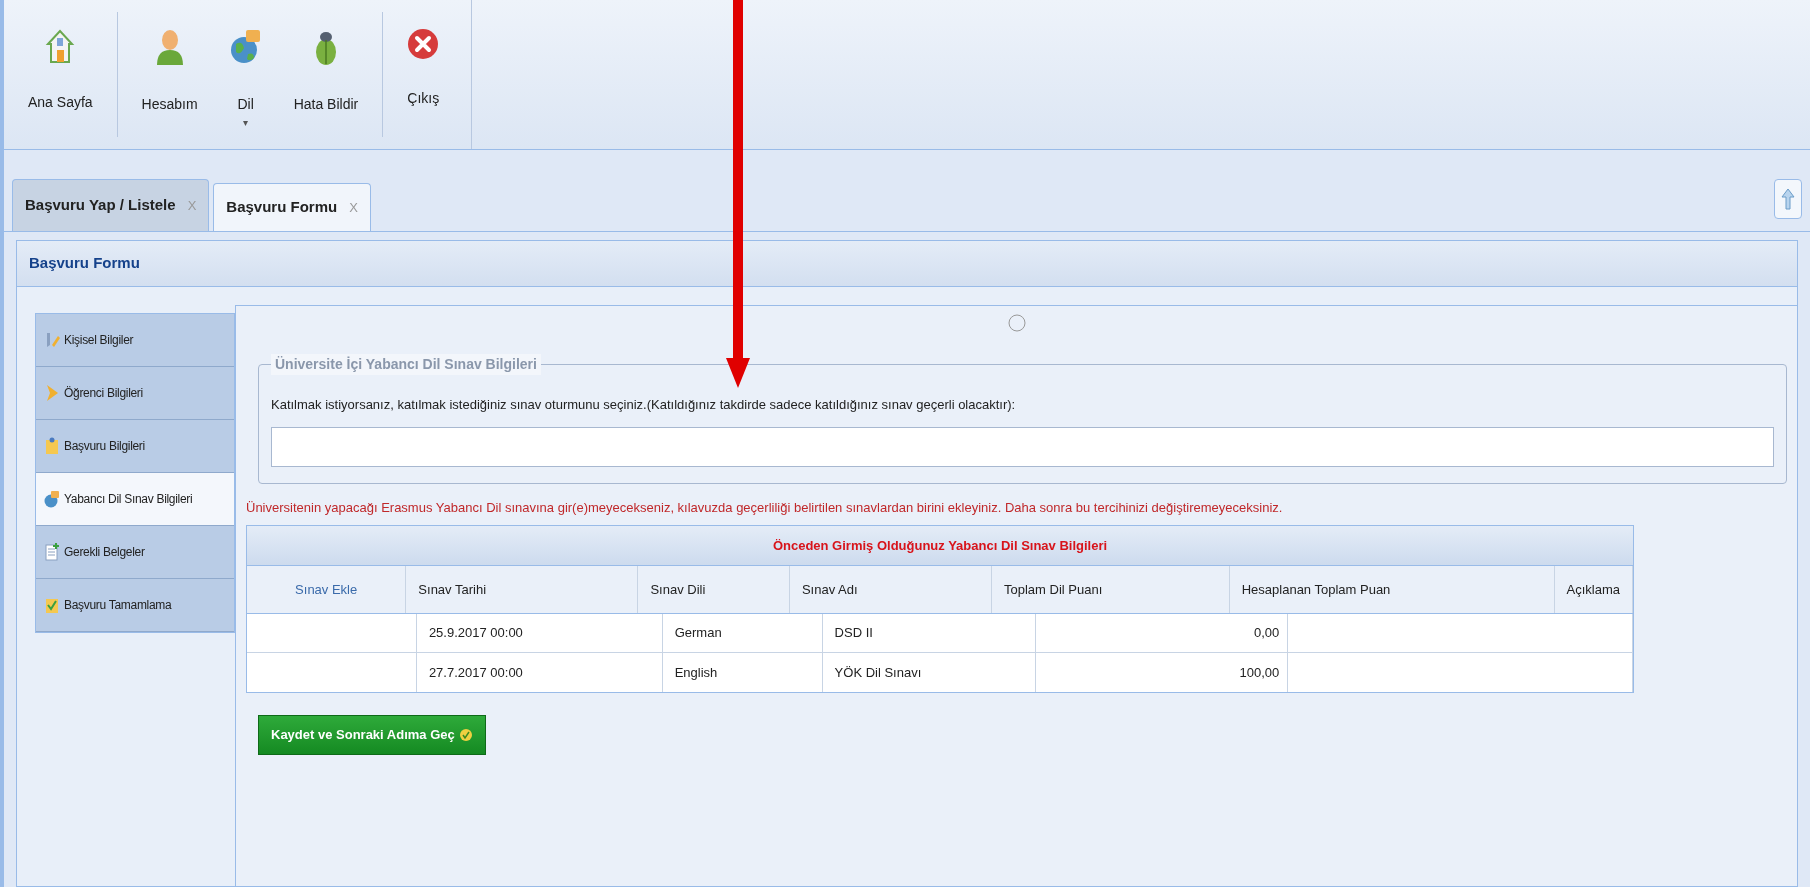 The image size is (1810, 887). Describe the element at coordinates (84, 263) in the screenshot. I see `panel-title: Başvuru Formu` at that location.